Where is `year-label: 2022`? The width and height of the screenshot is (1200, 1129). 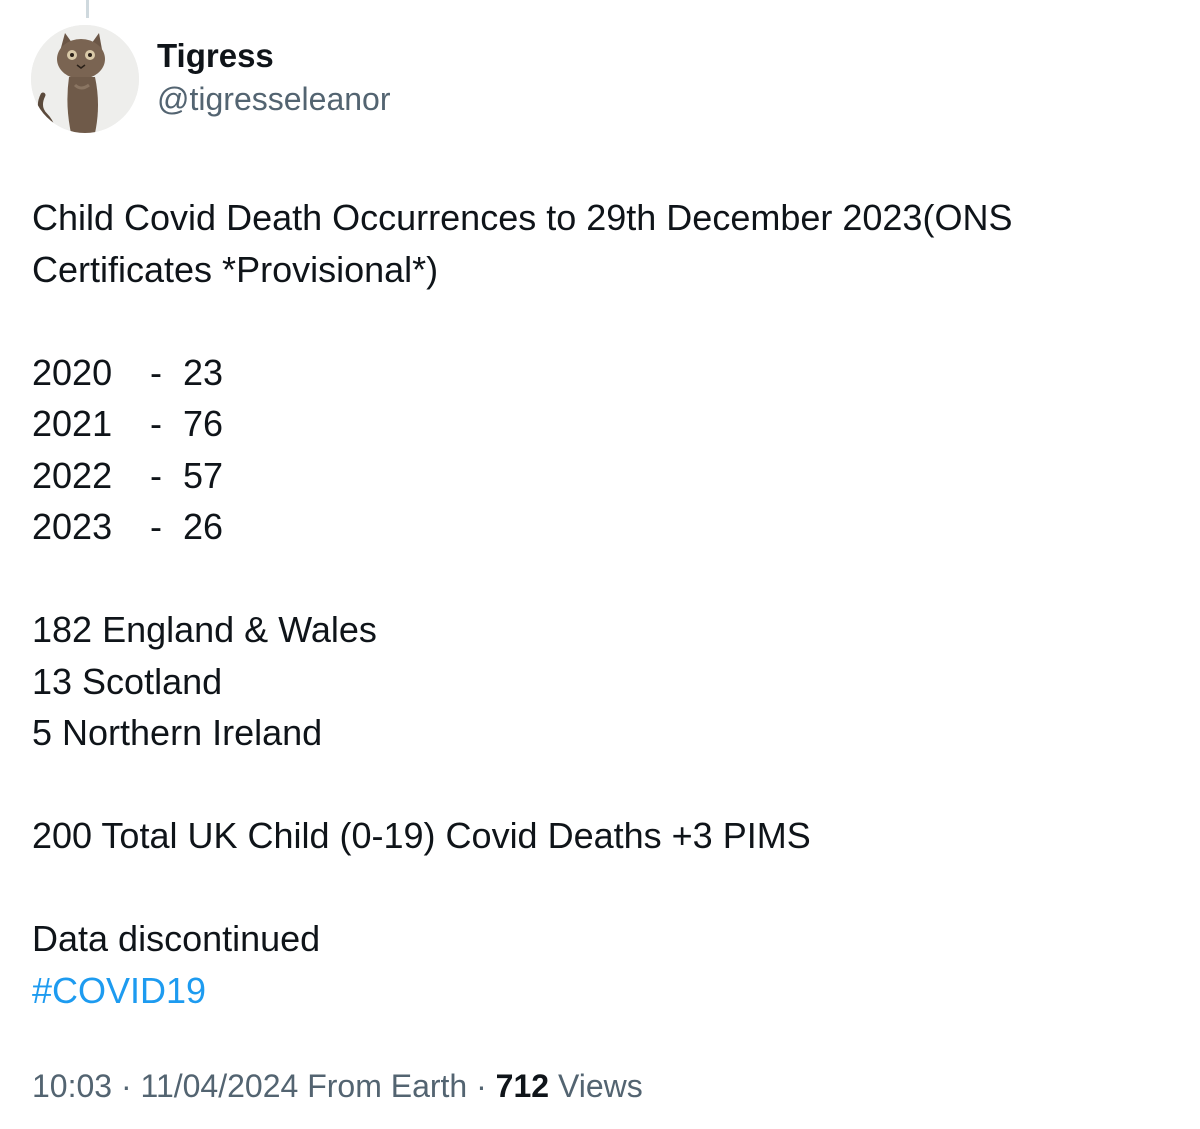
year-label: 2022 is located at coordinates (72, 475).